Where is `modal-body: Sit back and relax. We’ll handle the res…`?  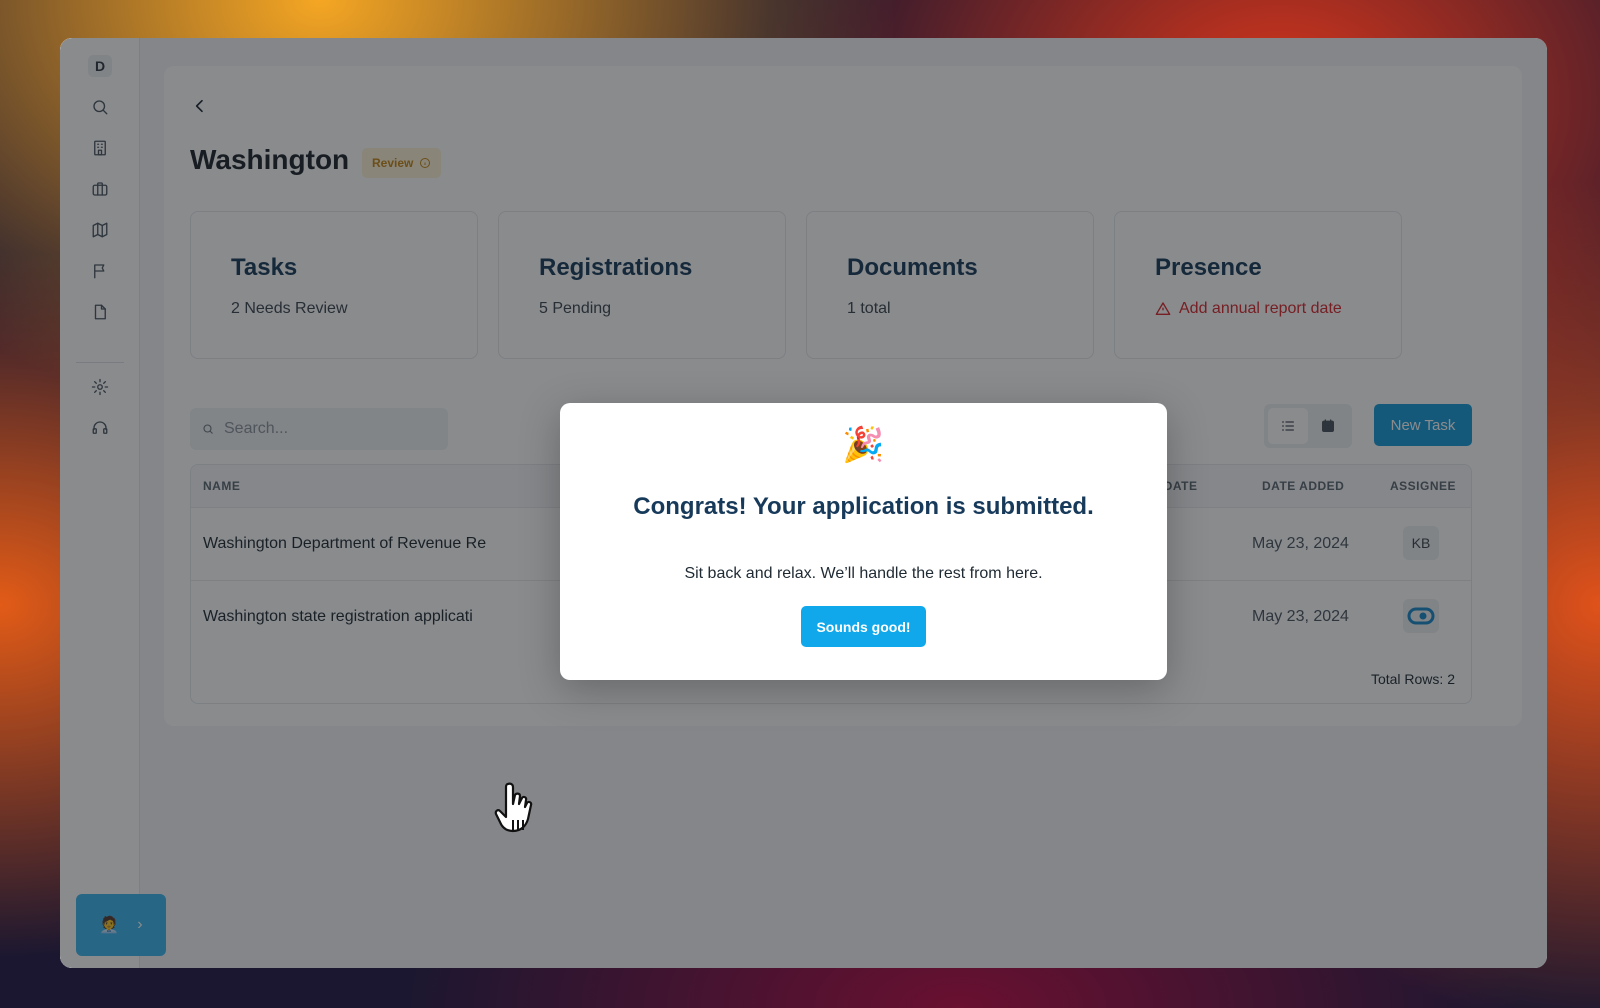 modal-body: Sit back and relax. We’ll handle the res… is located at coordinates (863, 573).